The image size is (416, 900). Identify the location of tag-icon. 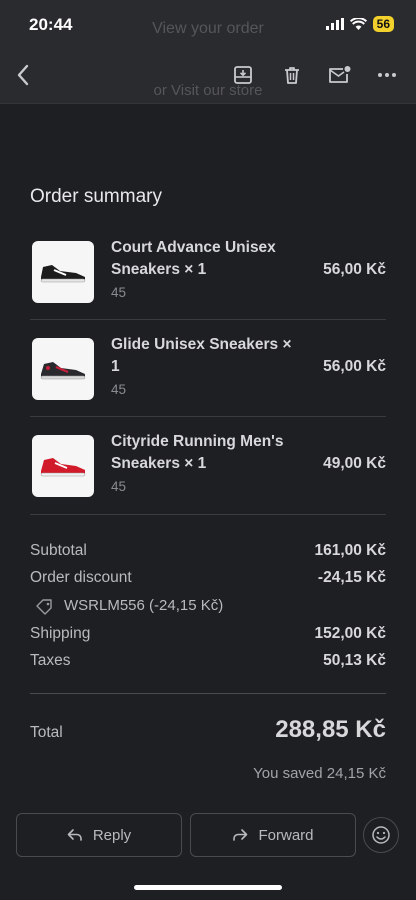
(44, 607).